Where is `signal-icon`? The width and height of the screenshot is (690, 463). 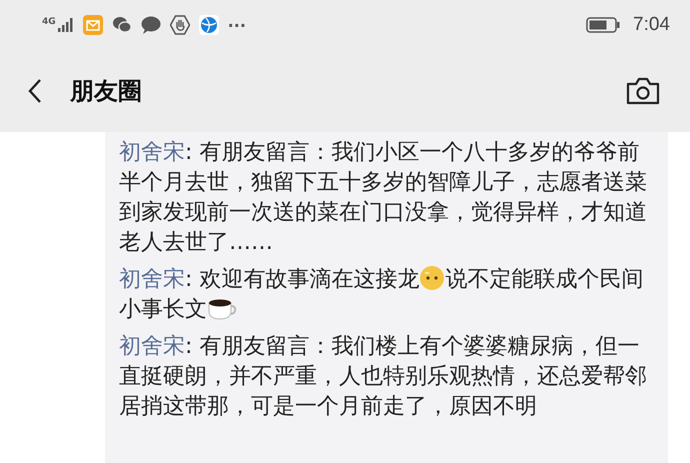 signal-icon is located at coordinates (66, 25).